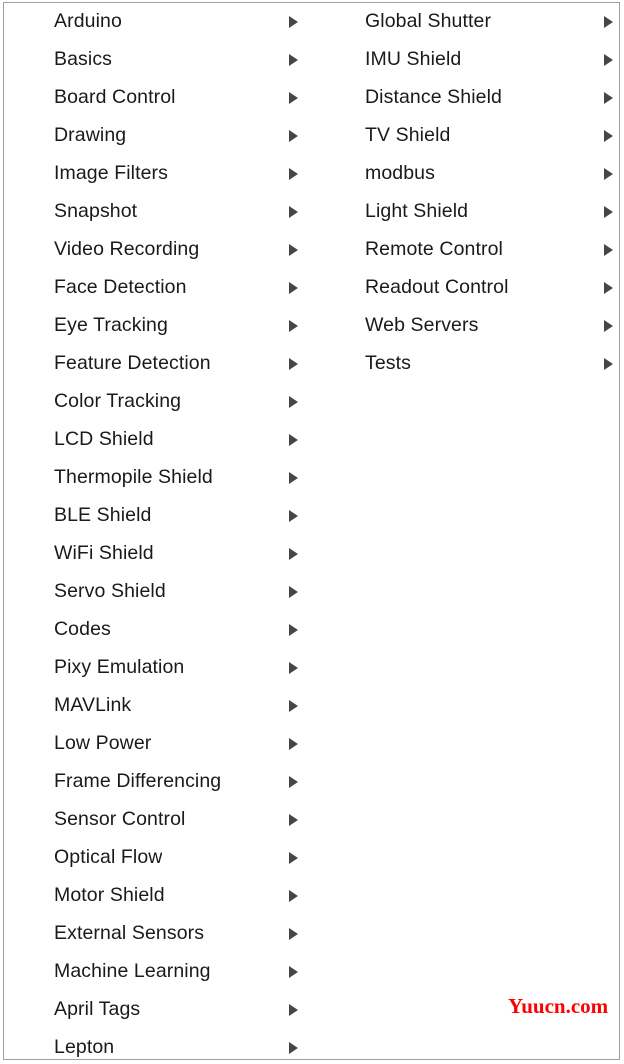 The width and height of the screenshot is (624, 1064). What do you see at coordinates (158, 516) in the screenshot?
I see `menu-item: BLE Shield` at bounding box center [158, 516].